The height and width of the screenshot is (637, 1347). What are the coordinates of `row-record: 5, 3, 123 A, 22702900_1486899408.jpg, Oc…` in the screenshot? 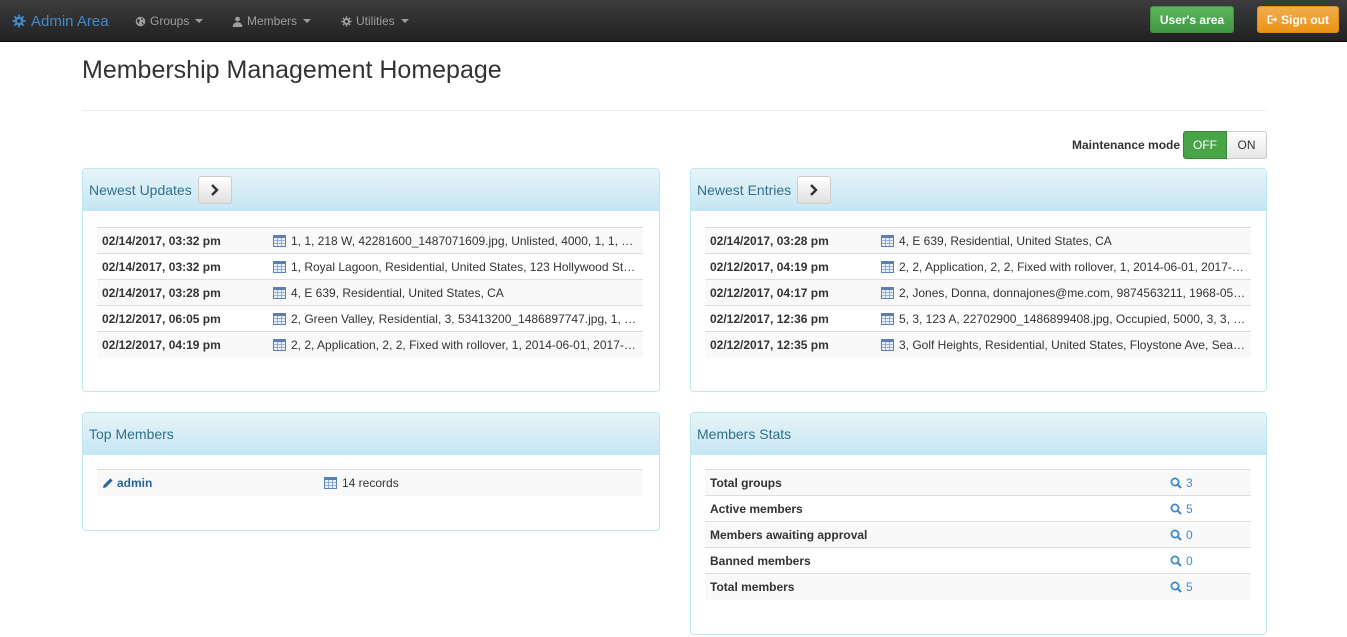 It's located at (1063, 318).